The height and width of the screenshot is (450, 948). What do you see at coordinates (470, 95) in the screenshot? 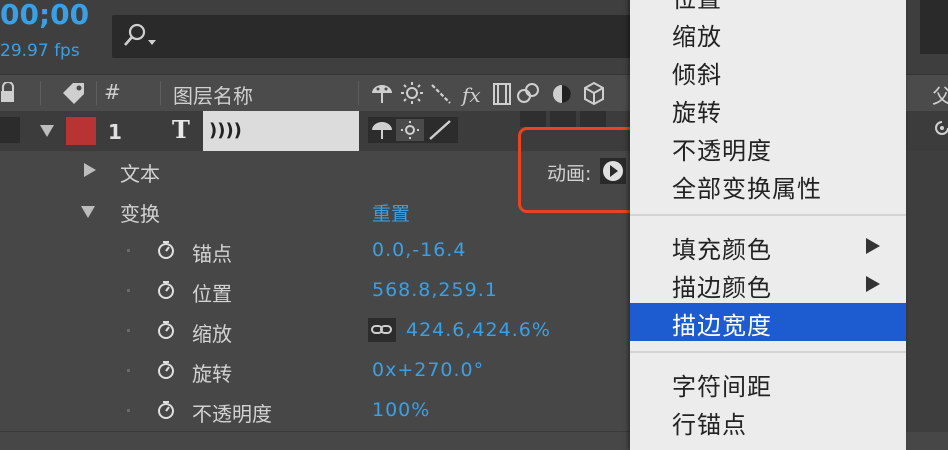
I see `fx-icon: fx` at bounding box center [470, 95].